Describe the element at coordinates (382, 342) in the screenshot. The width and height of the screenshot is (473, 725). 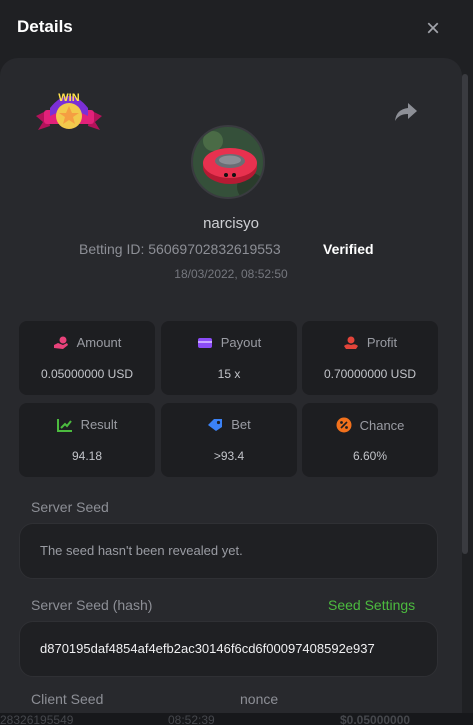
I see `stat-label: Profit` at that location.